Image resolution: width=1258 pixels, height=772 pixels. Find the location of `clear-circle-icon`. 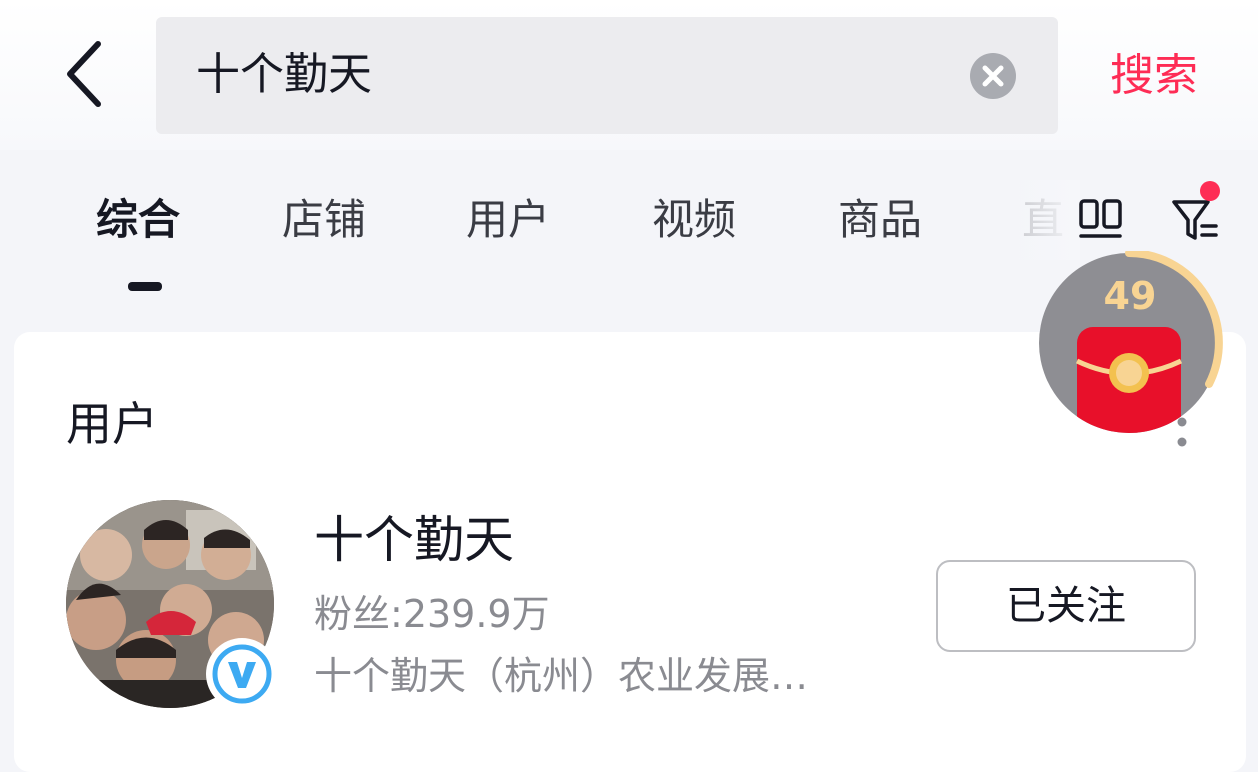

clear-circle-icon is located at coordinates (993, 76).